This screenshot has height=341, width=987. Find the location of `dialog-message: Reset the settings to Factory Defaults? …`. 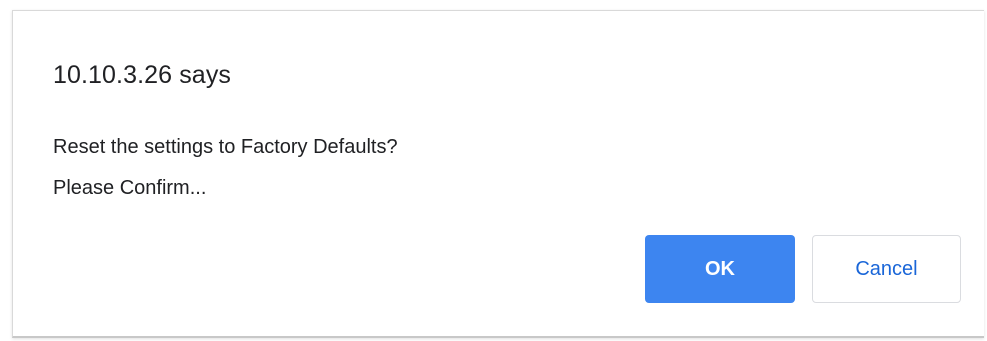

dialog-message: Reset the settings to Factory Defaults? … is located at coordinates (225, 168).